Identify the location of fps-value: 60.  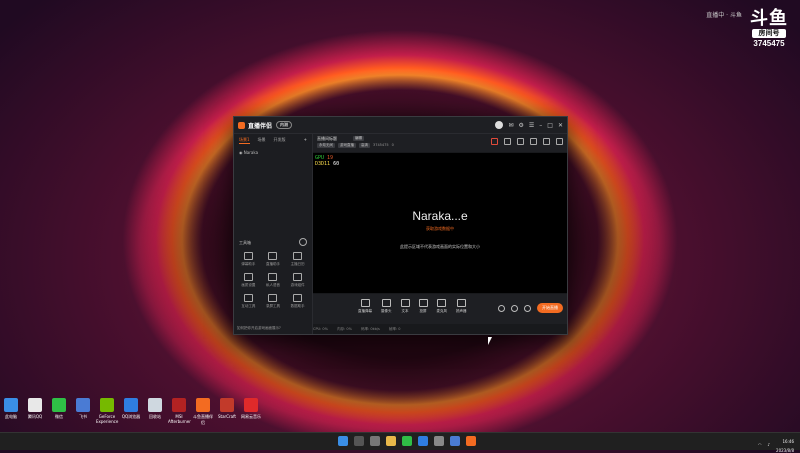
(336, 164).